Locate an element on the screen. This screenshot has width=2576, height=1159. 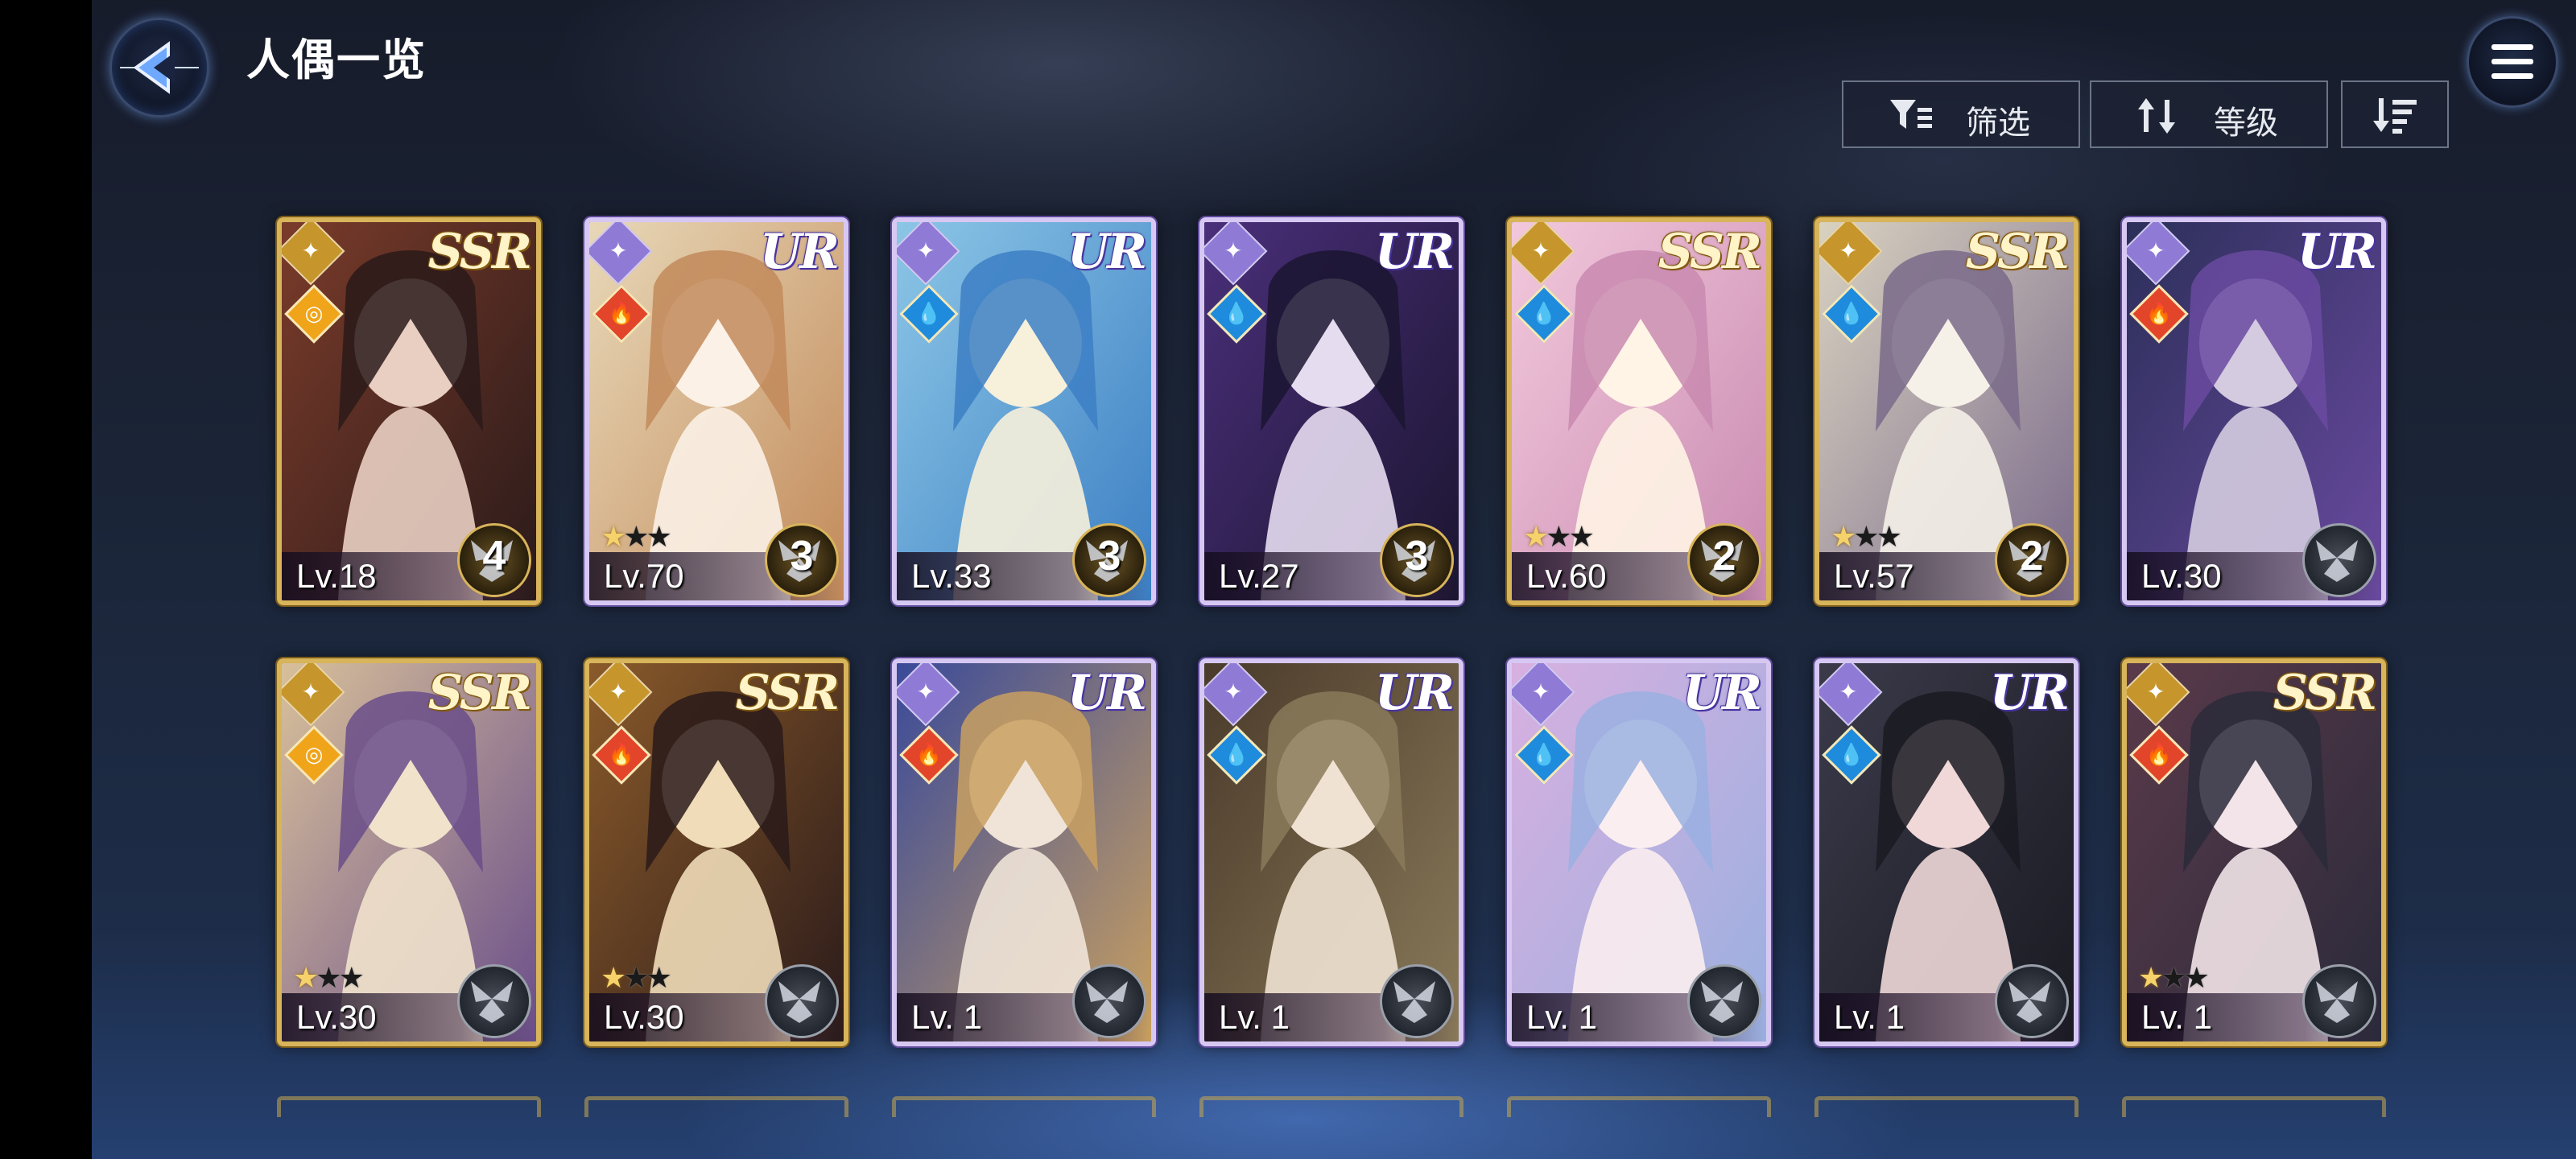
doll-card: ✦ 🔥 SSR Lv.30 ★★★ is located at coordinates (716, 852).